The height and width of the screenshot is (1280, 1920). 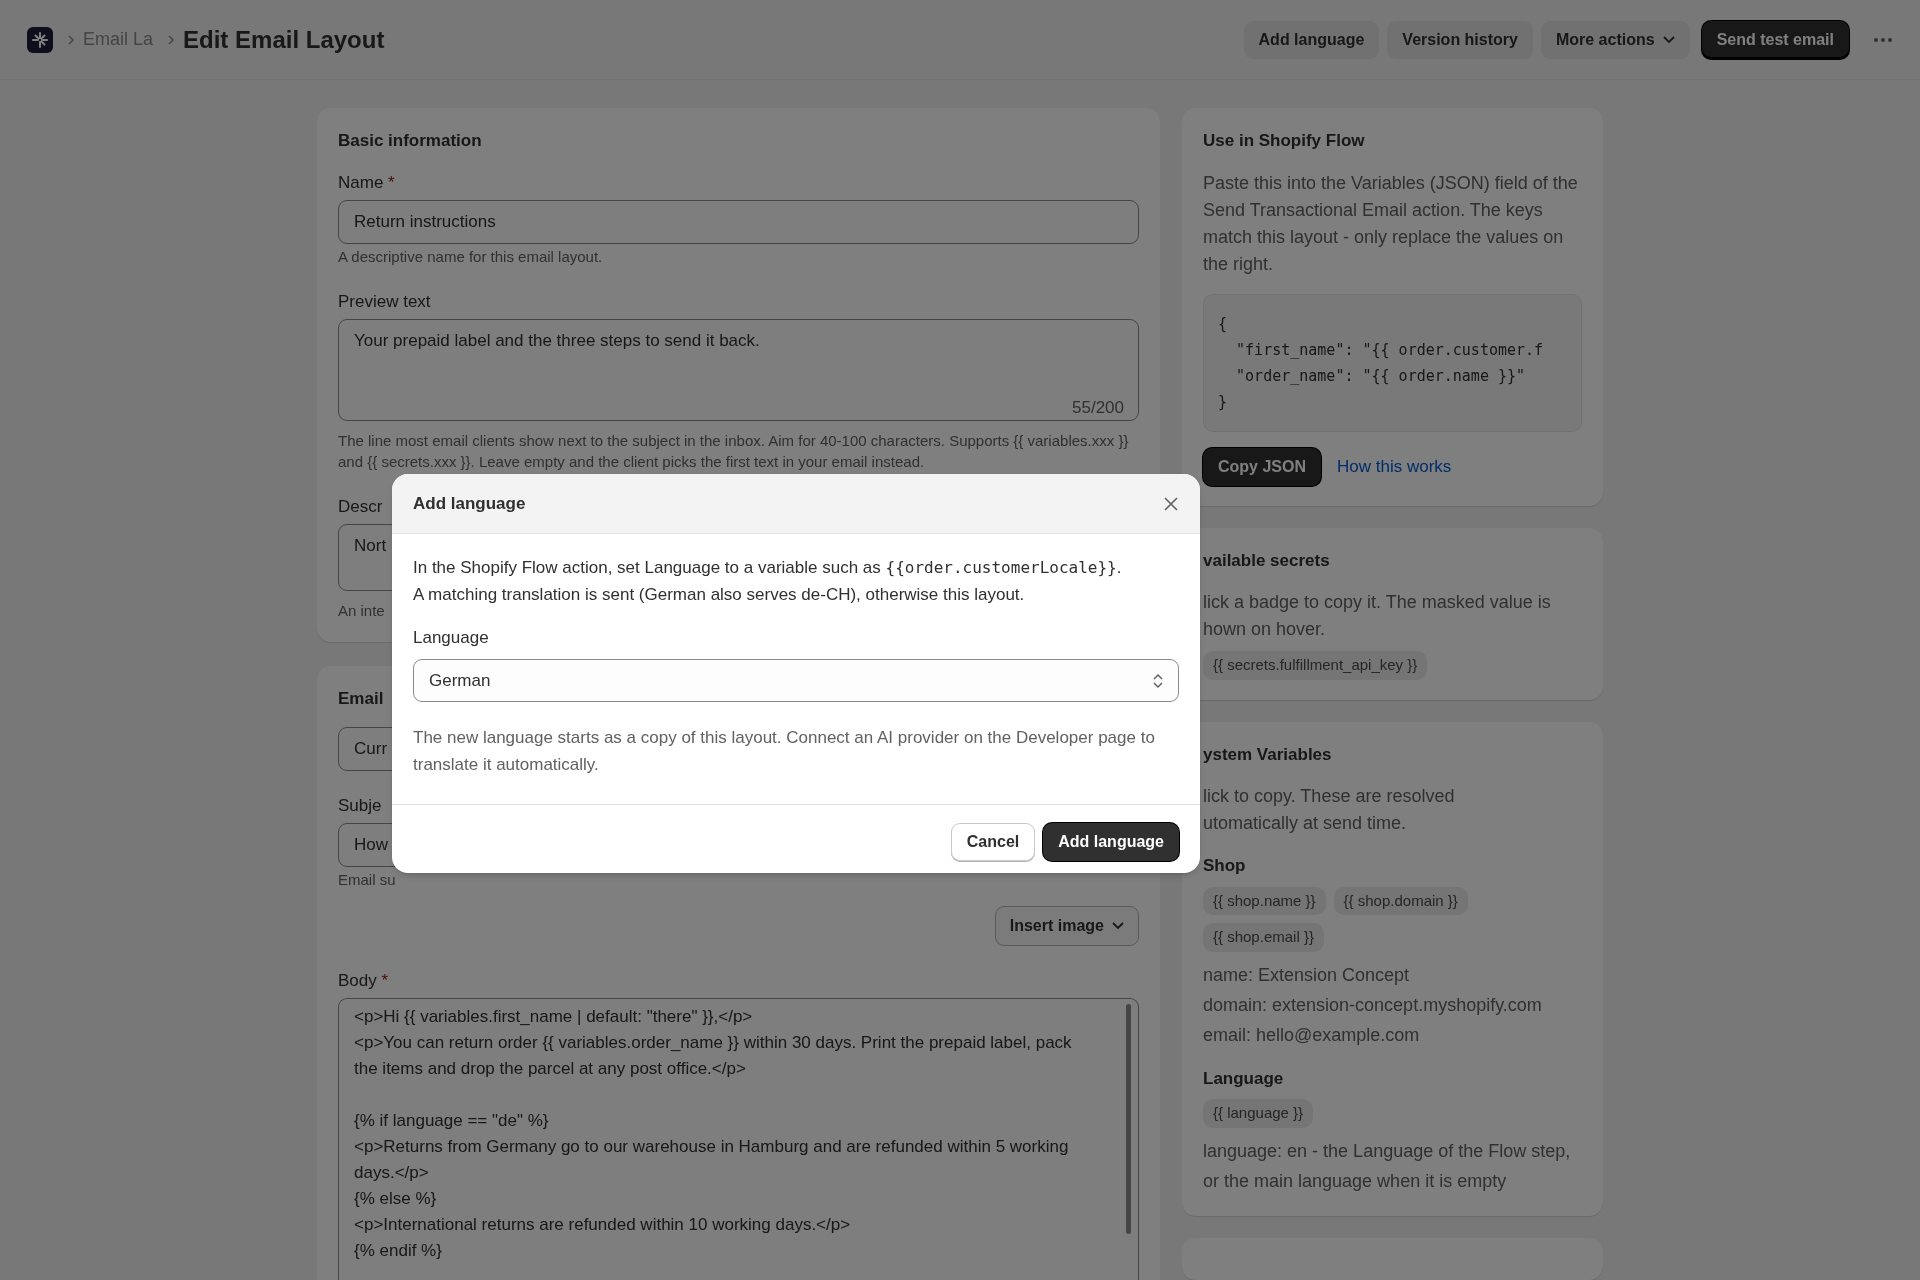 I want to click on field-label: Name *, so click(x=366, y=182).